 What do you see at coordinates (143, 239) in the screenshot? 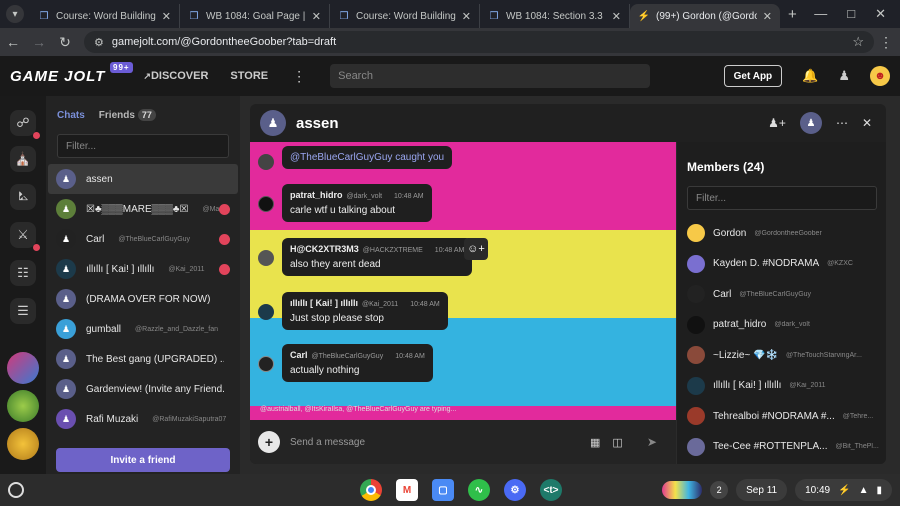
I see `chat-list-item: ♟ Carl @TheBlueCarlGuyGuy` at bounding box center [143, 239].